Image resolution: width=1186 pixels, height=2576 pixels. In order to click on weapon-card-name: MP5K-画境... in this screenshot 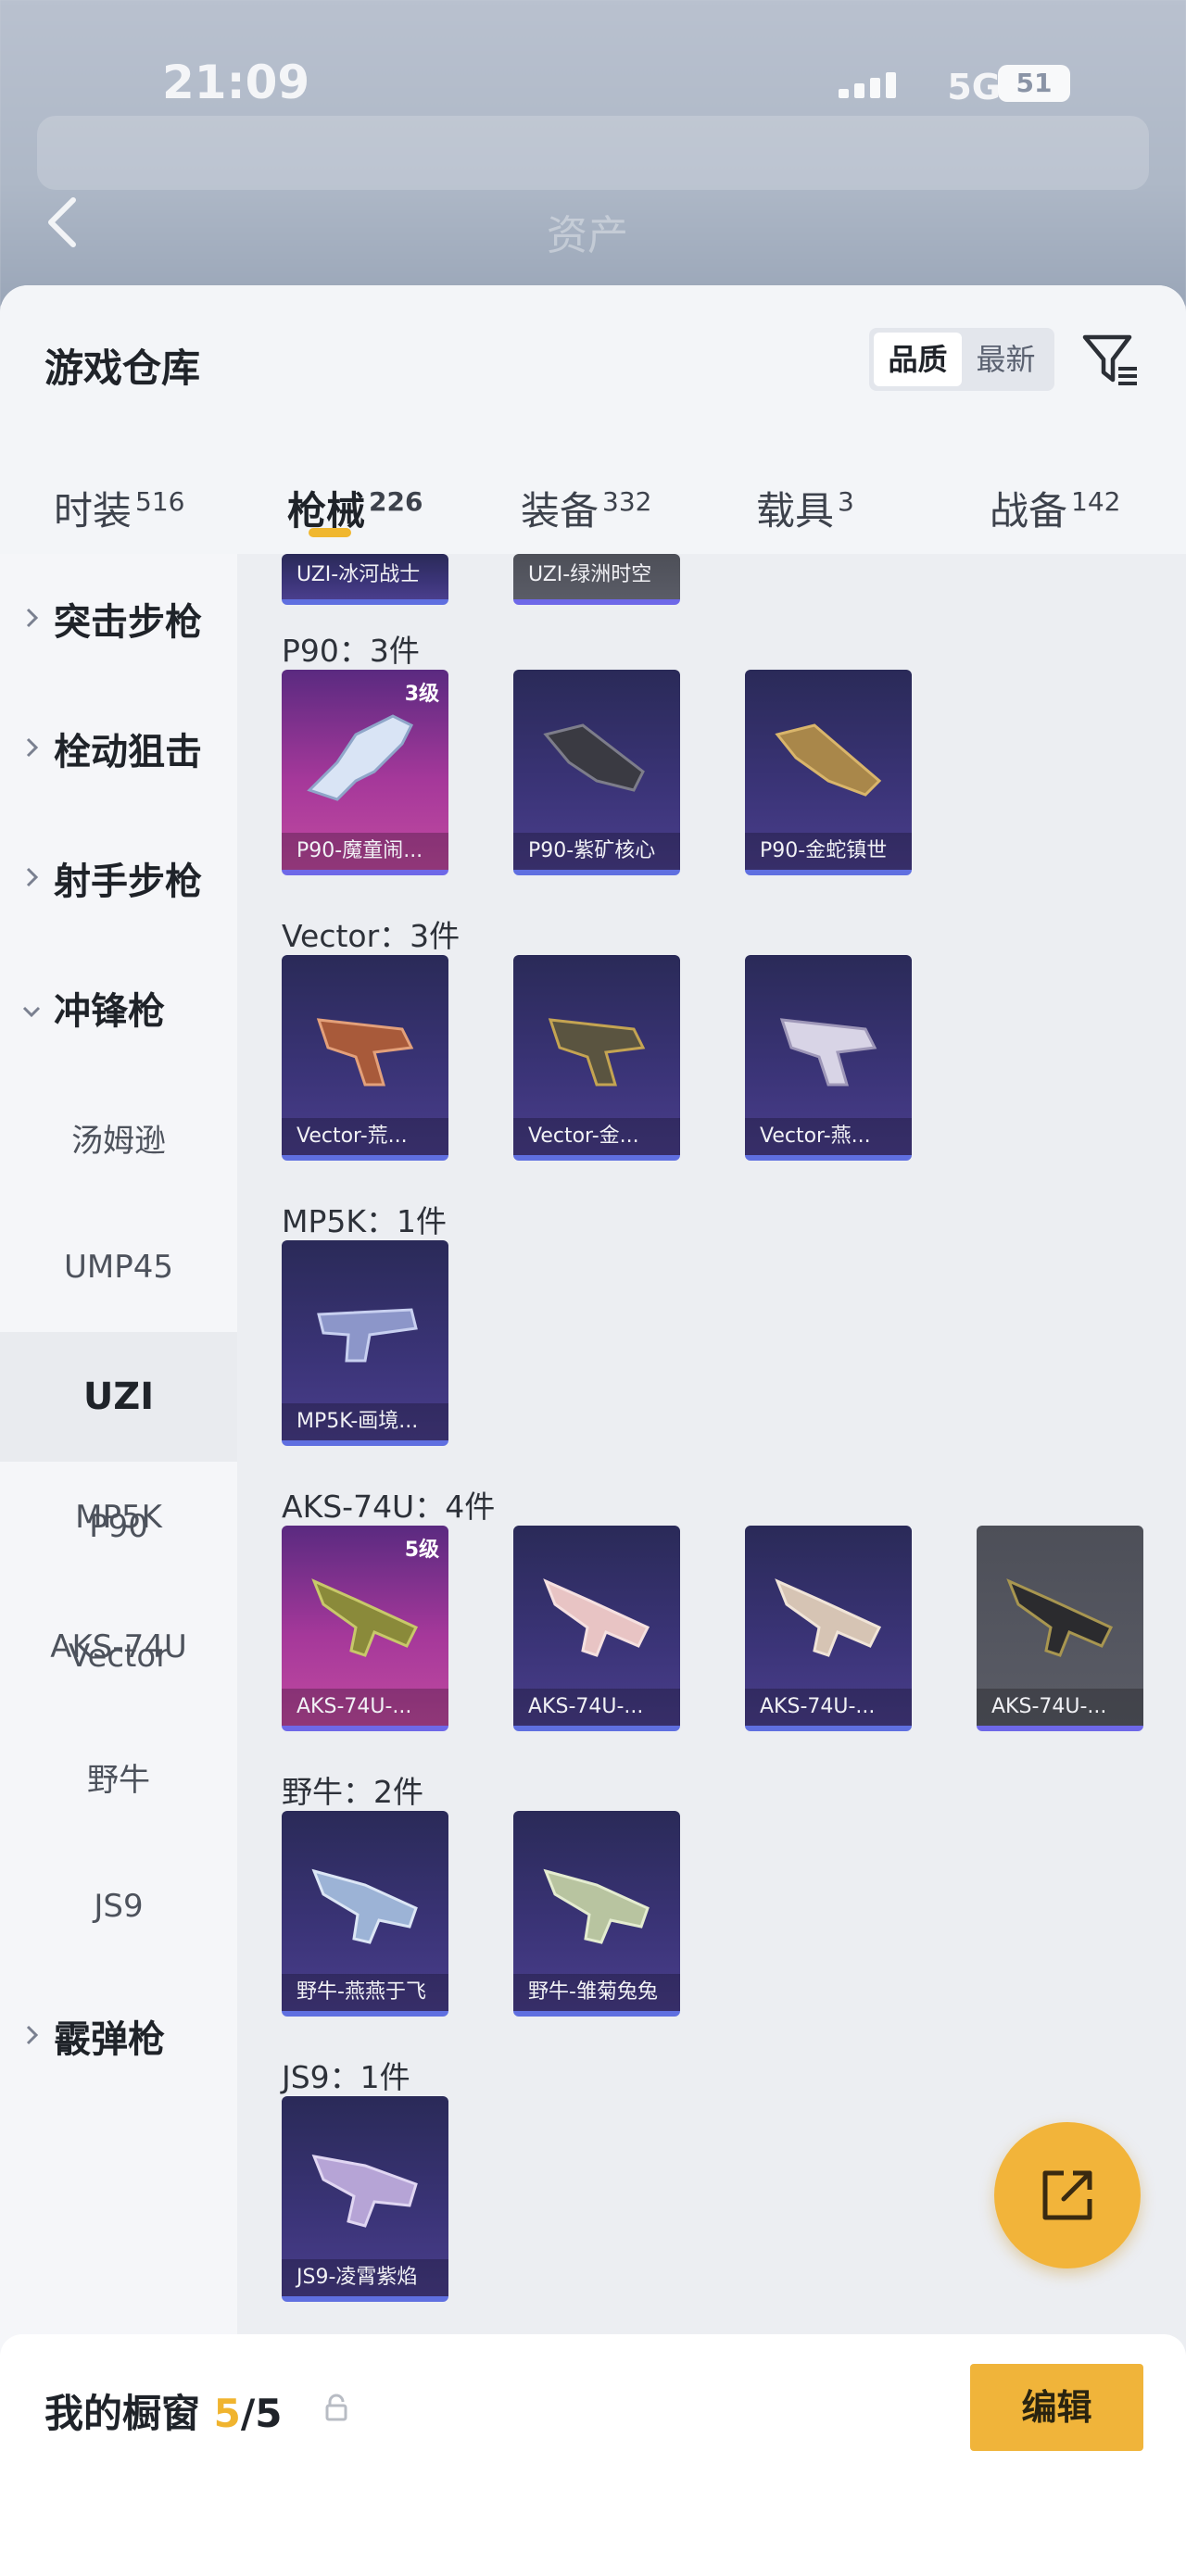, I will do `click(365, 1421)`.